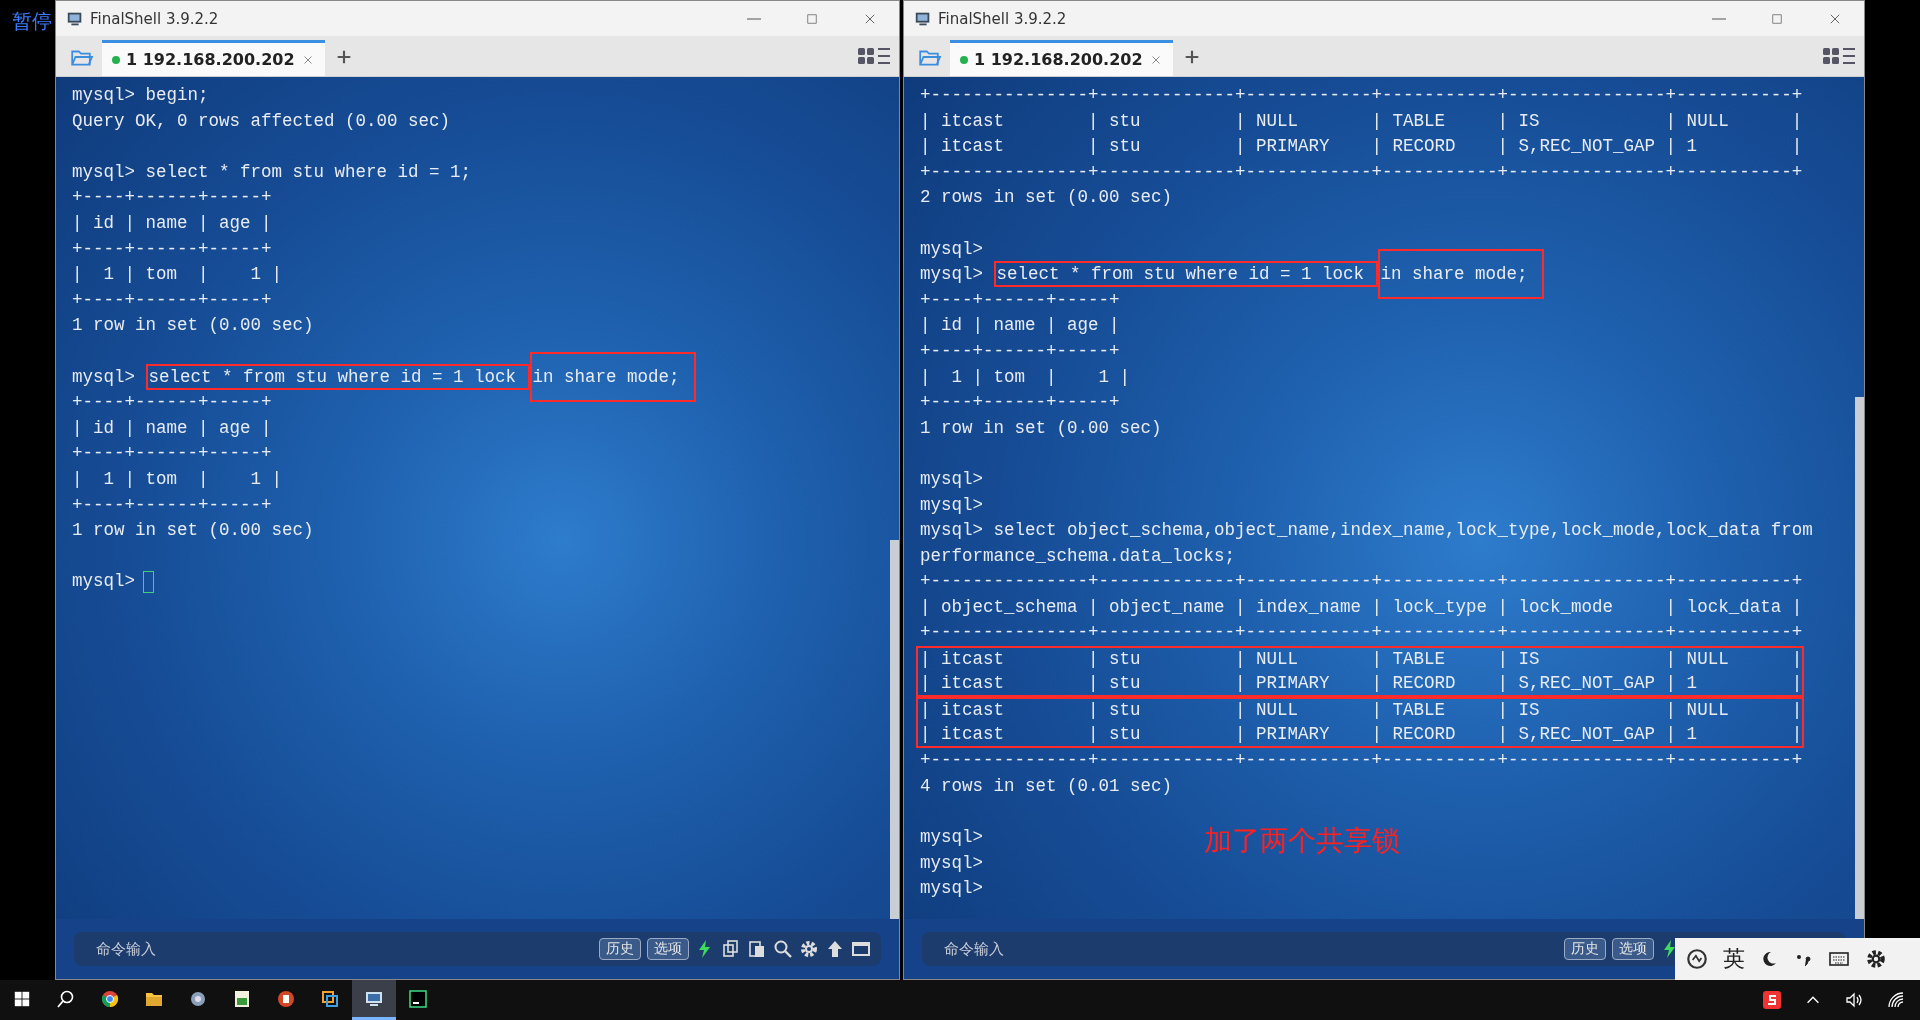 The image size is (1920, 1020). Describe the element at coordinates (26, 17) in the screenshot. I see `pause-label: 暂停` at that location.